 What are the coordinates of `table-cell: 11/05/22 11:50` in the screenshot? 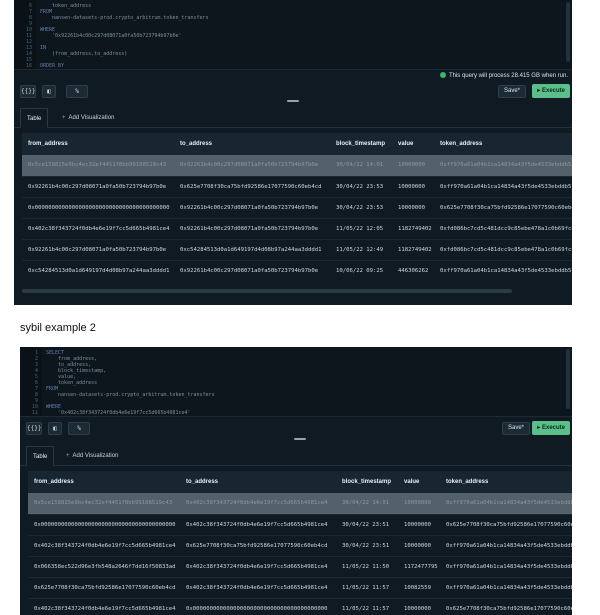 It's located at (367, 567).